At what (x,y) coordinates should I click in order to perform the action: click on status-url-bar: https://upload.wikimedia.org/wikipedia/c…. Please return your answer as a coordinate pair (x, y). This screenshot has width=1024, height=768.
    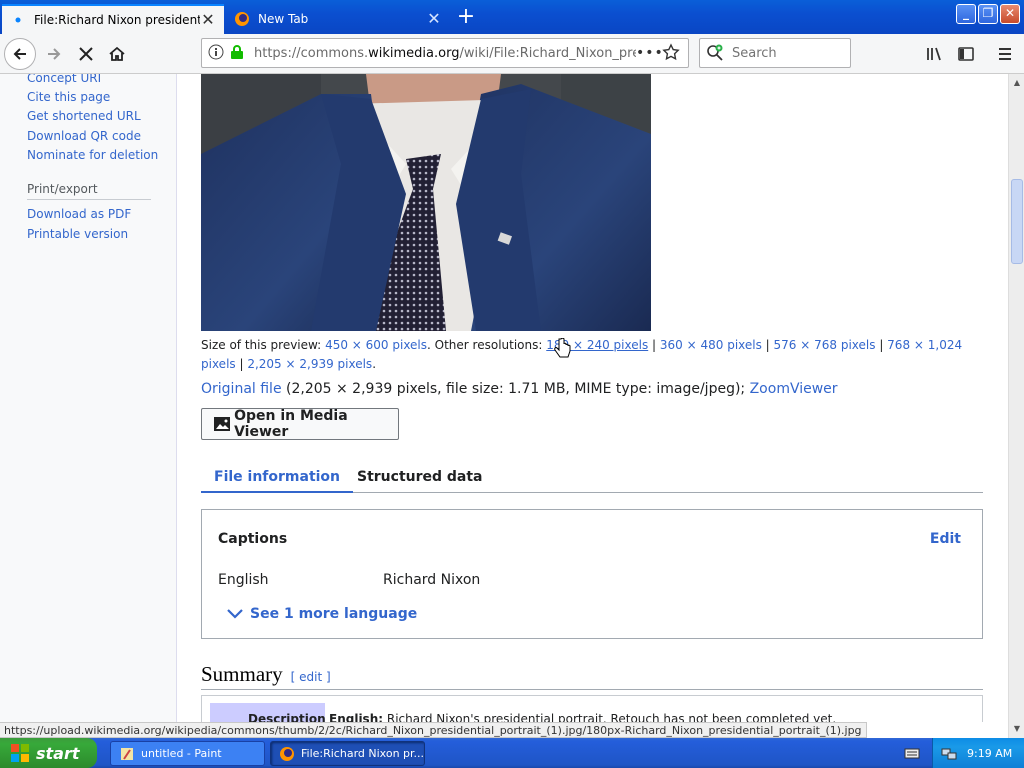
    Looking at the image, I should click on (433, 730).